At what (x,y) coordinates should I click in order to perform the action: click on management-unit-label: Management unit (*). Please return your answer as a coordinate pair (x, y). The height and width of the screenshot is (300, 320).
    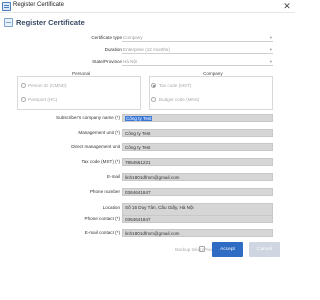
    Looking at the image, I should click on (99, 132).